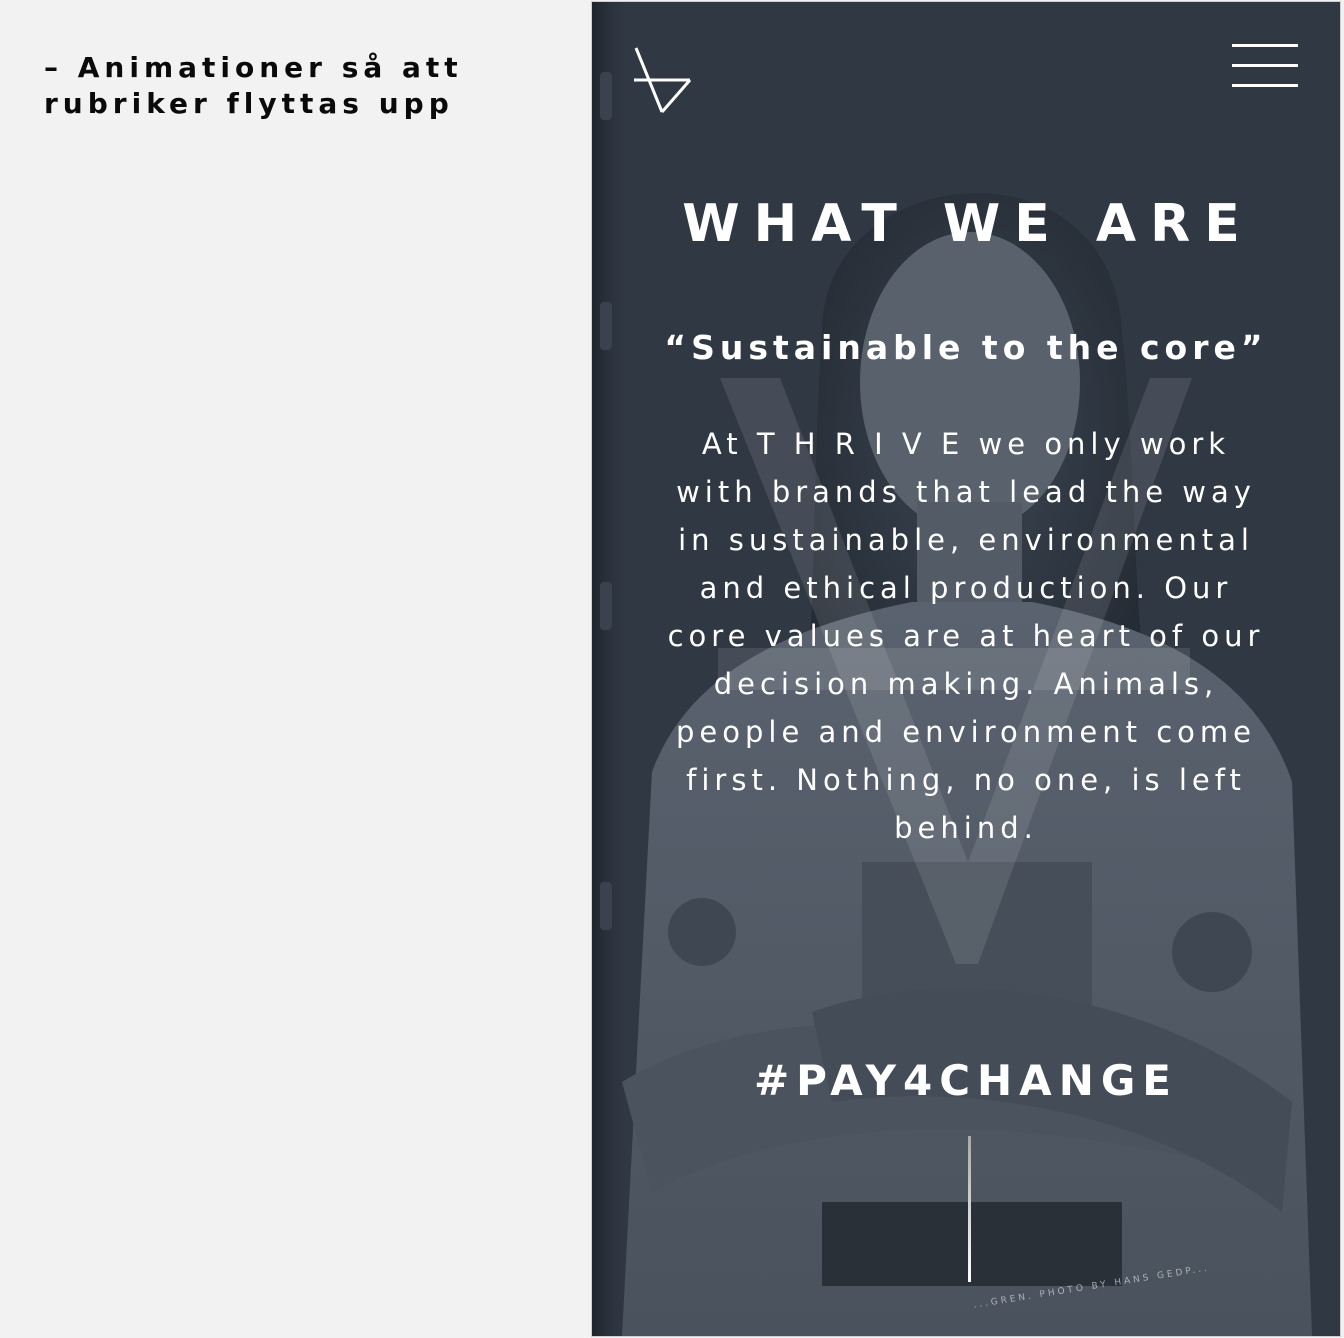  I want to click on page-subtitle: “Sustainable to the core”, so click(966, 347).